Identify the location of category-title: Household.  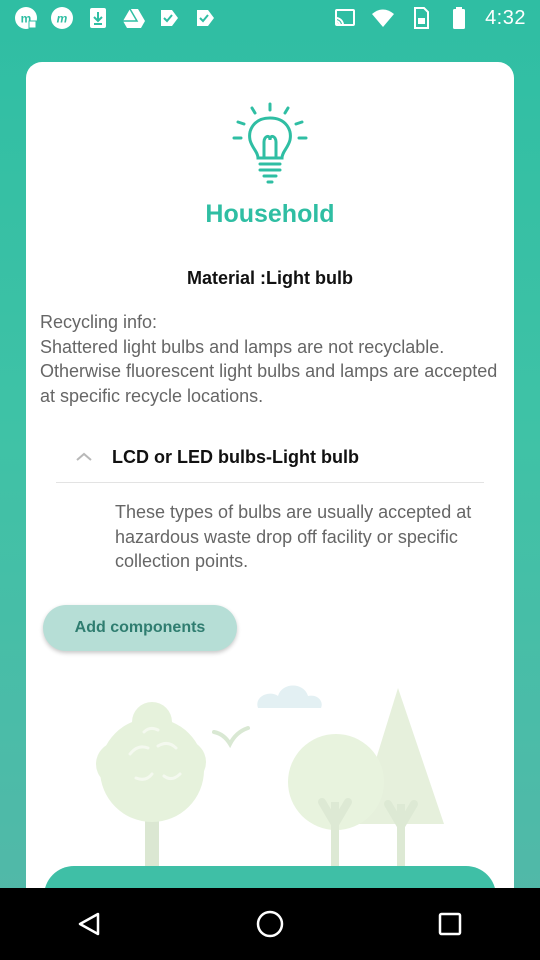
(270, 214).